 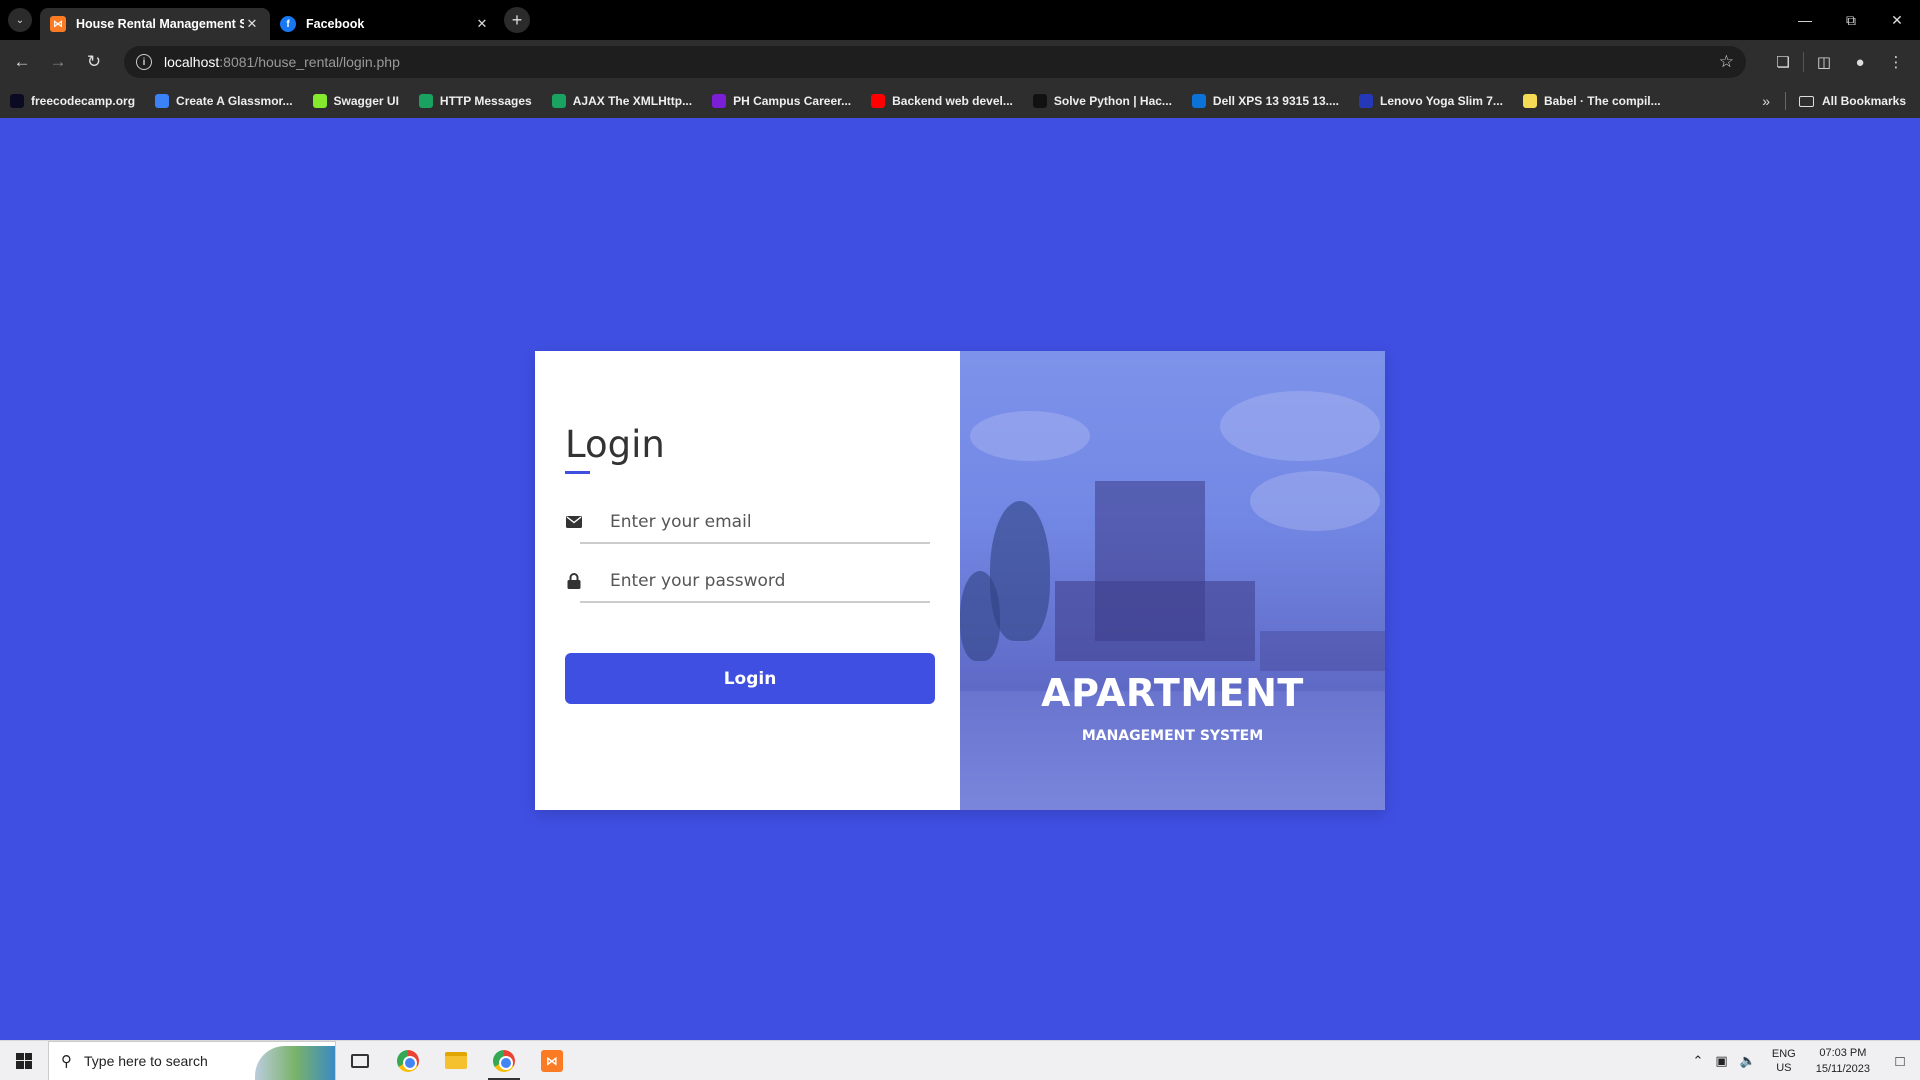 What do you see at coordinates (1824, 62) in the screenshot?
I see `side-panel-icon: ◫` at bounding box center [1824, 62].